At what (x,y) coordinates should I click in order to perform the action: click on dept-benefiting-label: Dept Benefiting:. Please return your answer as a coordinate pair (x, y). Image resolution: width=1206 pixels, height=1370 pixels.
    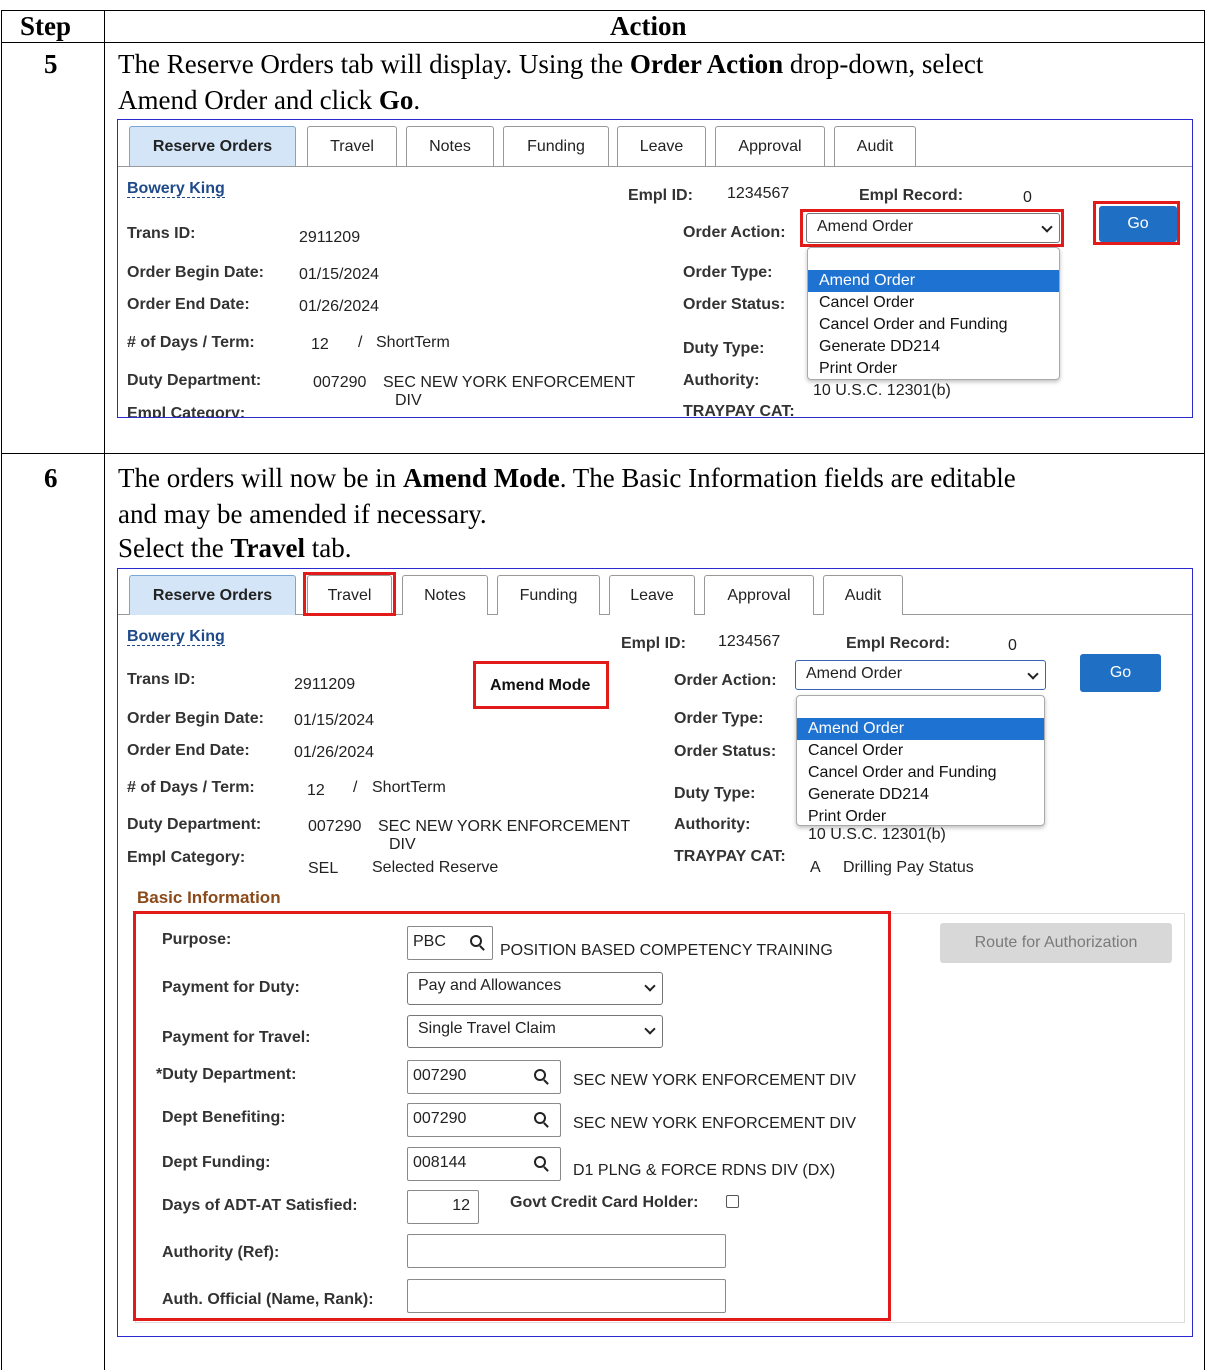
    Looking at the image, I should click on (224, 1117).